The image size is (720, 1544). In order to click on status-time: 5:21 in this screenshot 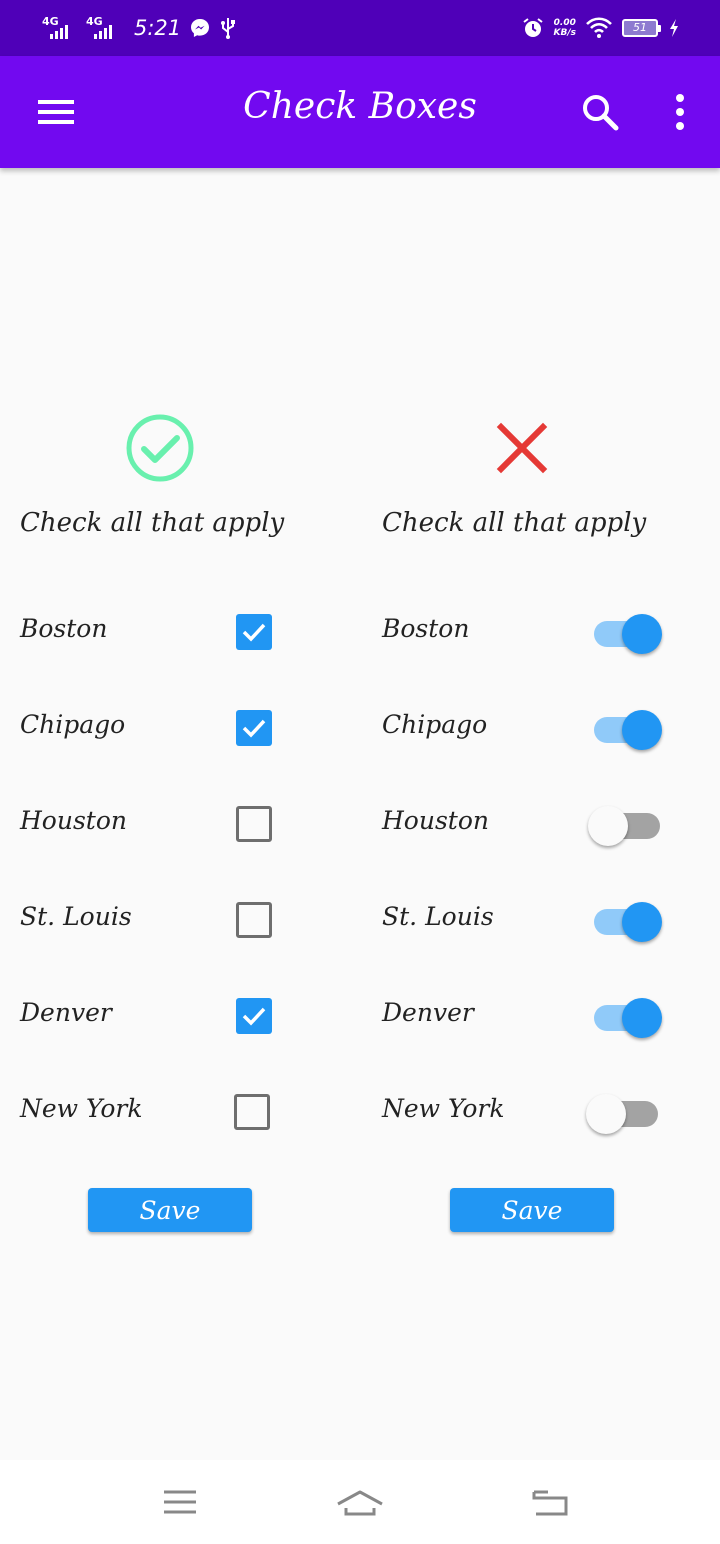, I will do `click(158, 28)`.